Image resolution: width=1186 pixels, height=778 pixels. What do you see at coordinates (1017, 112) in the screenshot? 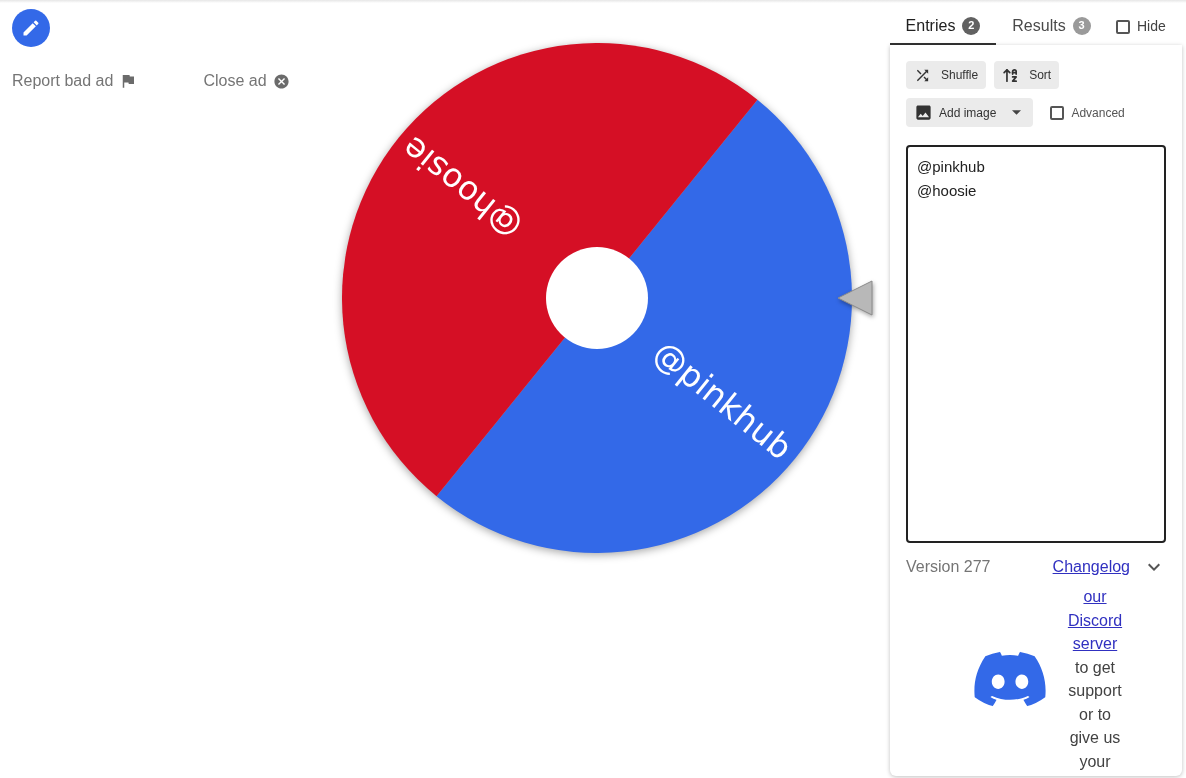
I see `caret-icon` at bounding box center [1017, 112].